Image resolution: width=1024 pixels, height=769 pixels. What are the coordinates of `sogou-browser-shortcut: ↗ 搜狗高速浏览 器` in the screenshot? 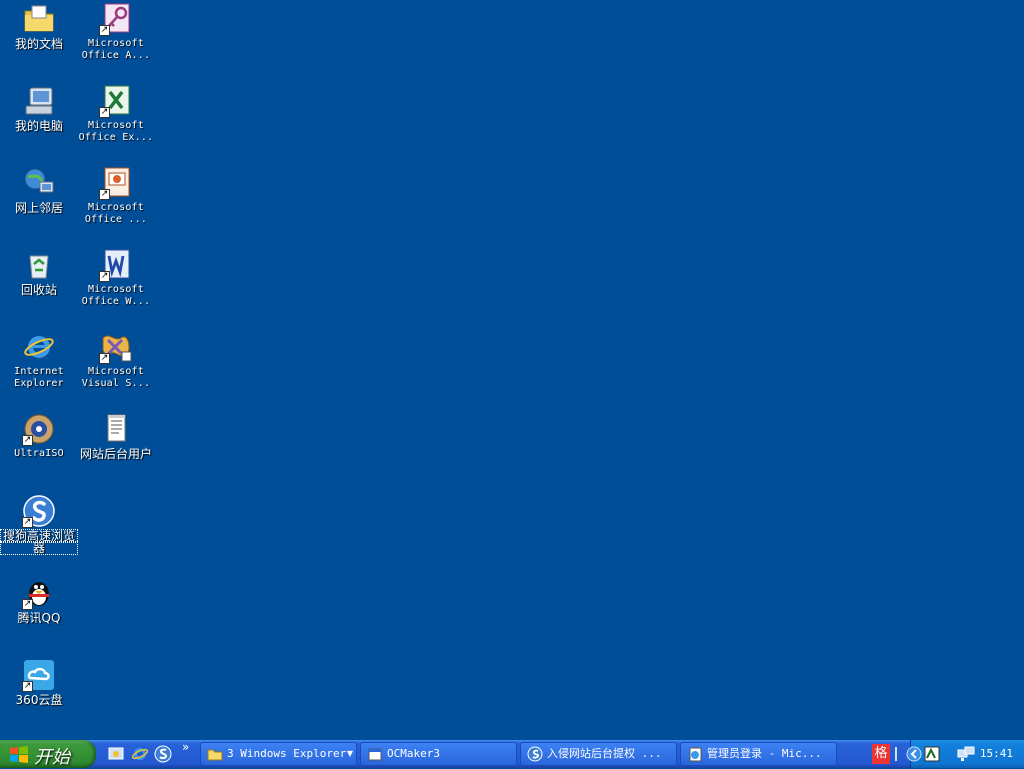 It's located at (39, 524).